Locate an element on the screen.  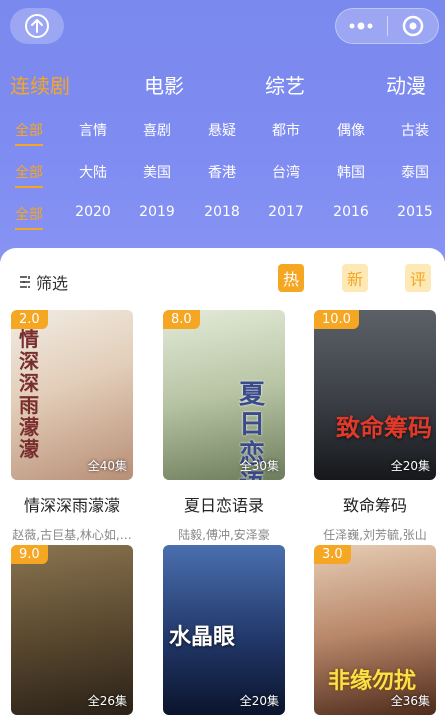
show-card: 致命筹码 10.0 全20集 致命筹码 任泽巍,刘芳毓,张山 is located at coordinates (375, 426).